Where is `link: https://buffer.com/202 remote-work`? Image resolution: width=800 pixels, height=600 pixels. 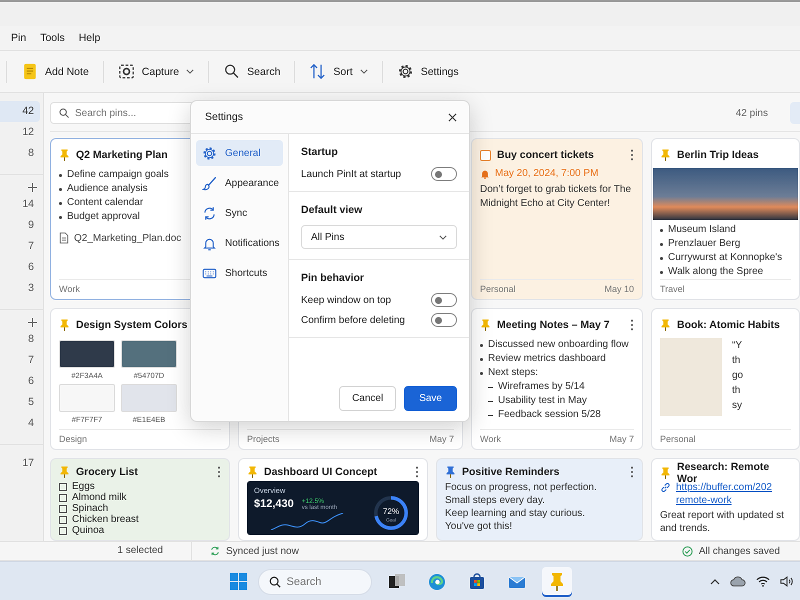 link: https://buffer.com/202 remote-work is located at coordinates (724, 494).